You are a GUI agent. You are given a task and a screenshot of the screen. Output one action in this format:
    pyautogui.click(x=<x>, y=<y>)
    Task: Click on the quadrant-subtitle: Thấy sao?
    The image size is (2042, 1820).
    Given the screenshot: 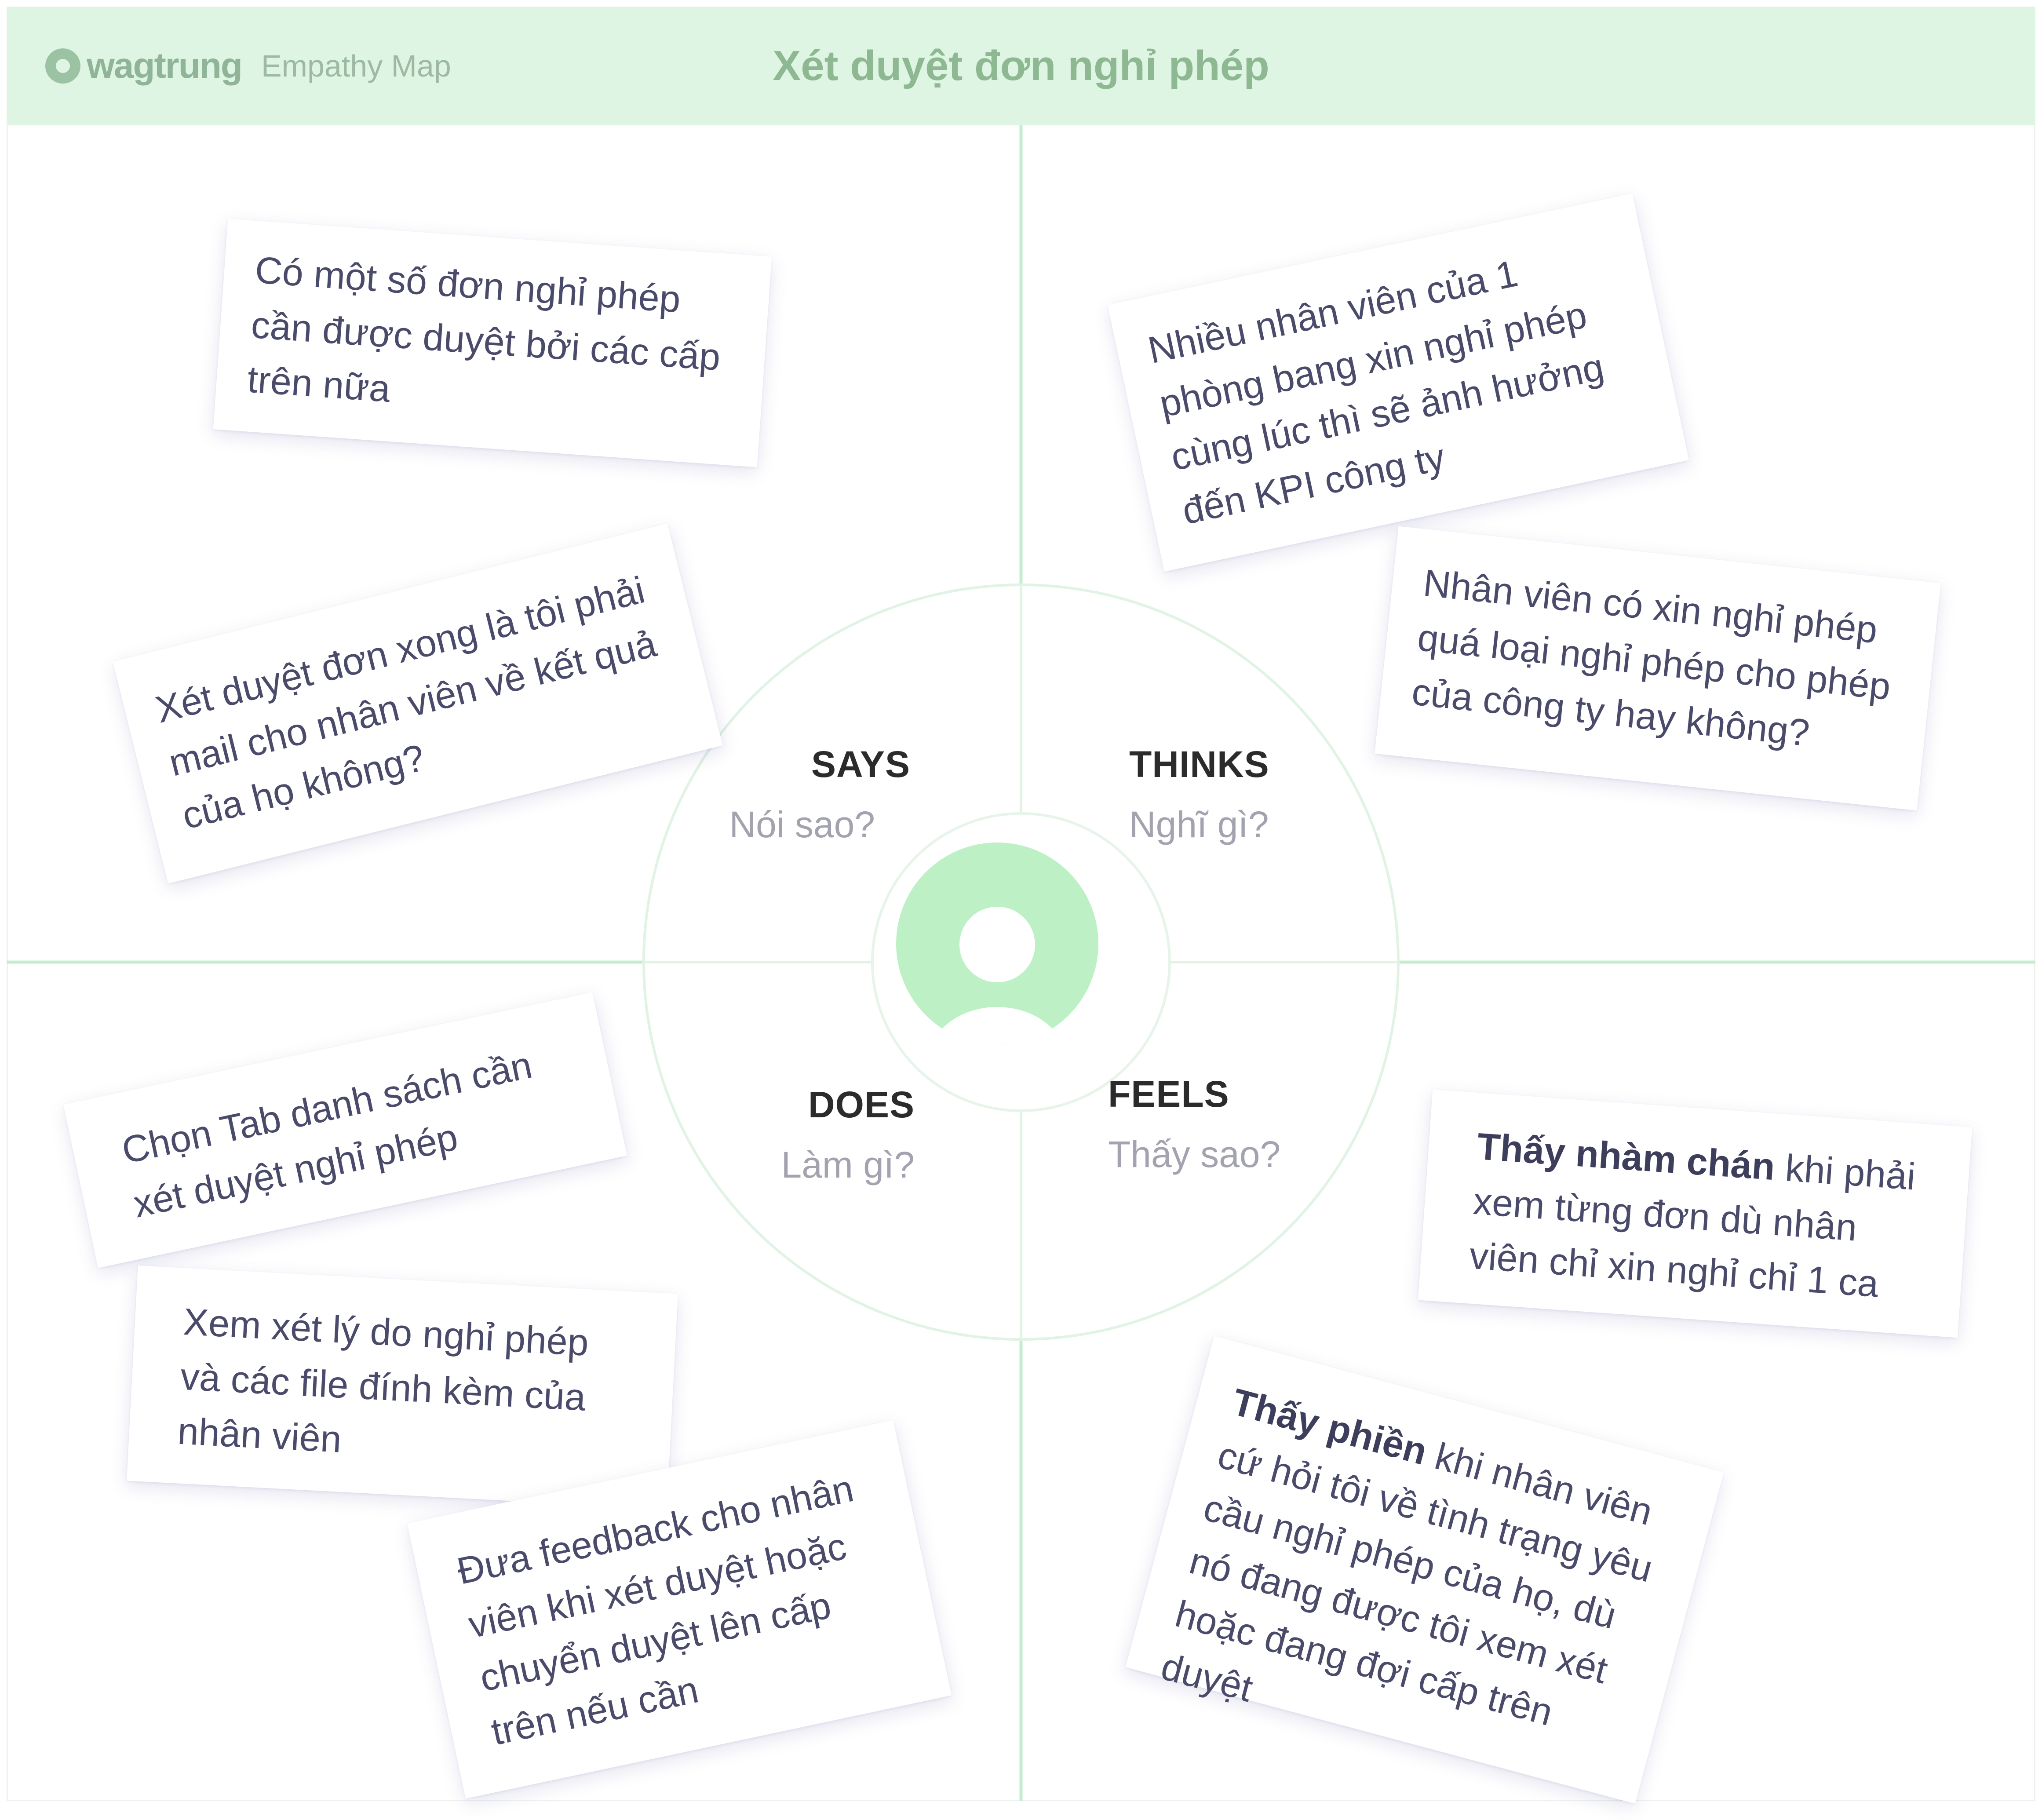 What is the action you would take?
    pyautogui.click(x=1194, y=1154)
    